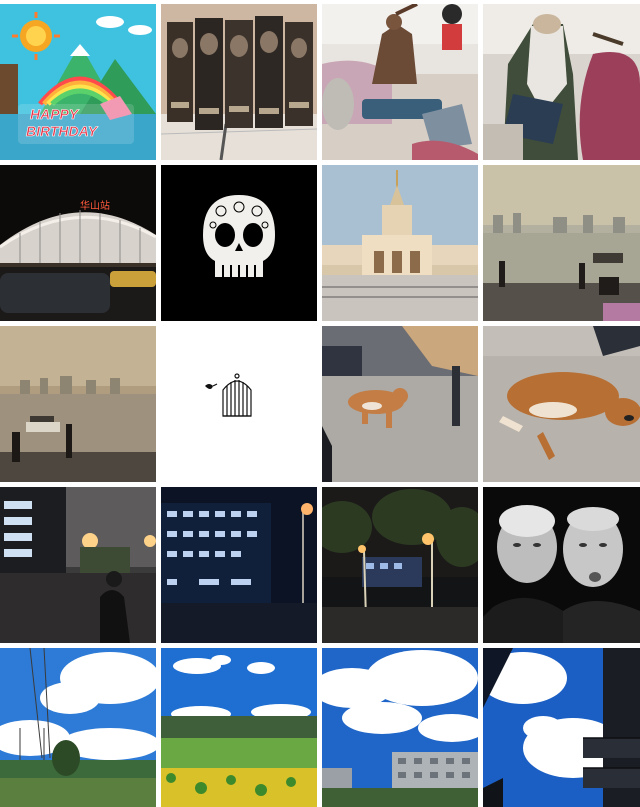 This screenshot has height=807, width=640. Describe the element at coordinates (561, 565) in the screenshot. I see `photo-two-men-portrait` at that location.